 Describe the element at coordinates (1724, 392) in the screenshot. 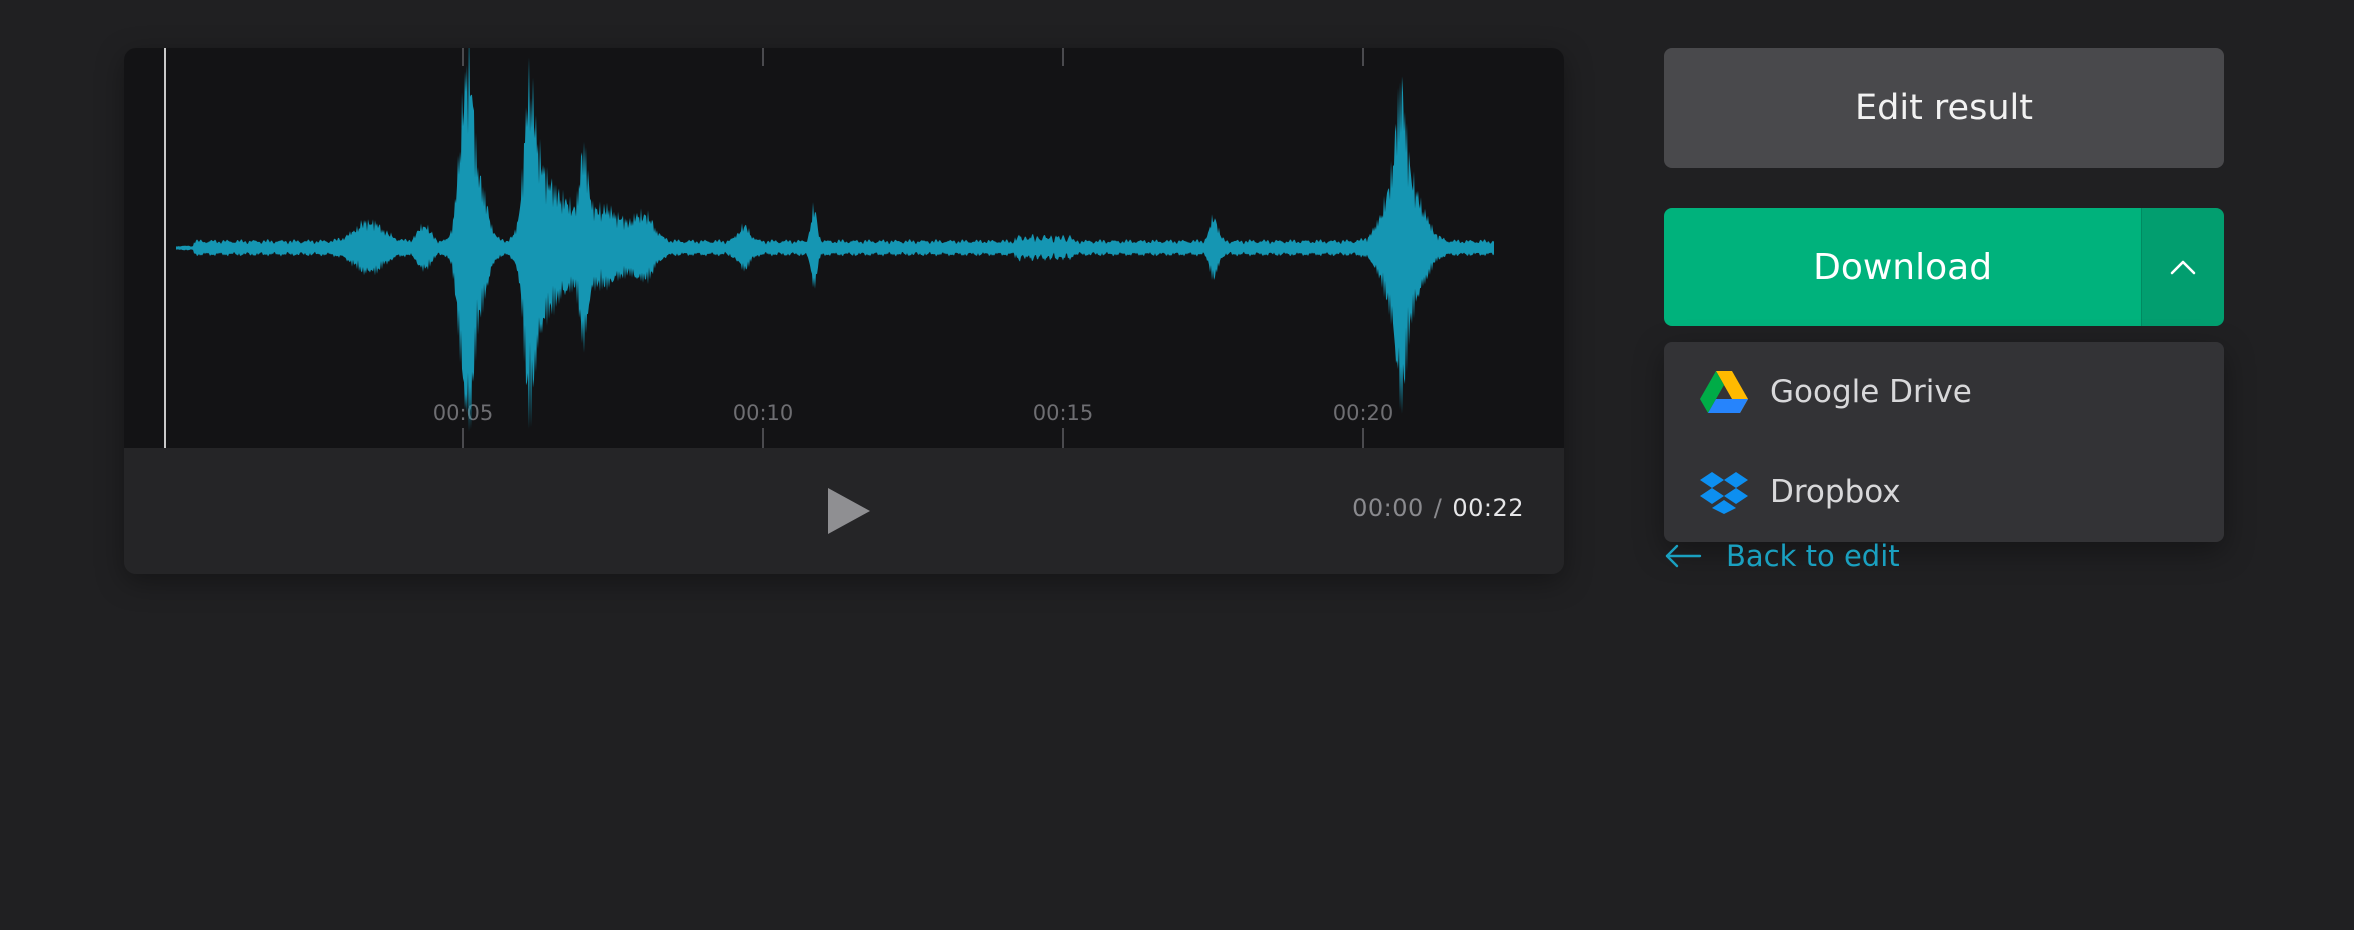

I see `google-drive-icon` at that location.